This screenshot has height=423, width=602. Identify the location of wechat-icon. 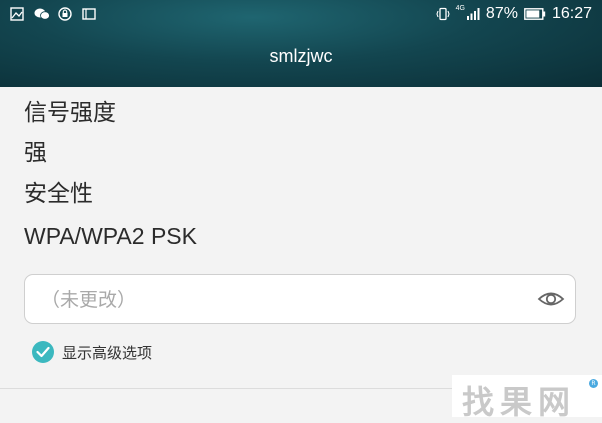
(42, 14).